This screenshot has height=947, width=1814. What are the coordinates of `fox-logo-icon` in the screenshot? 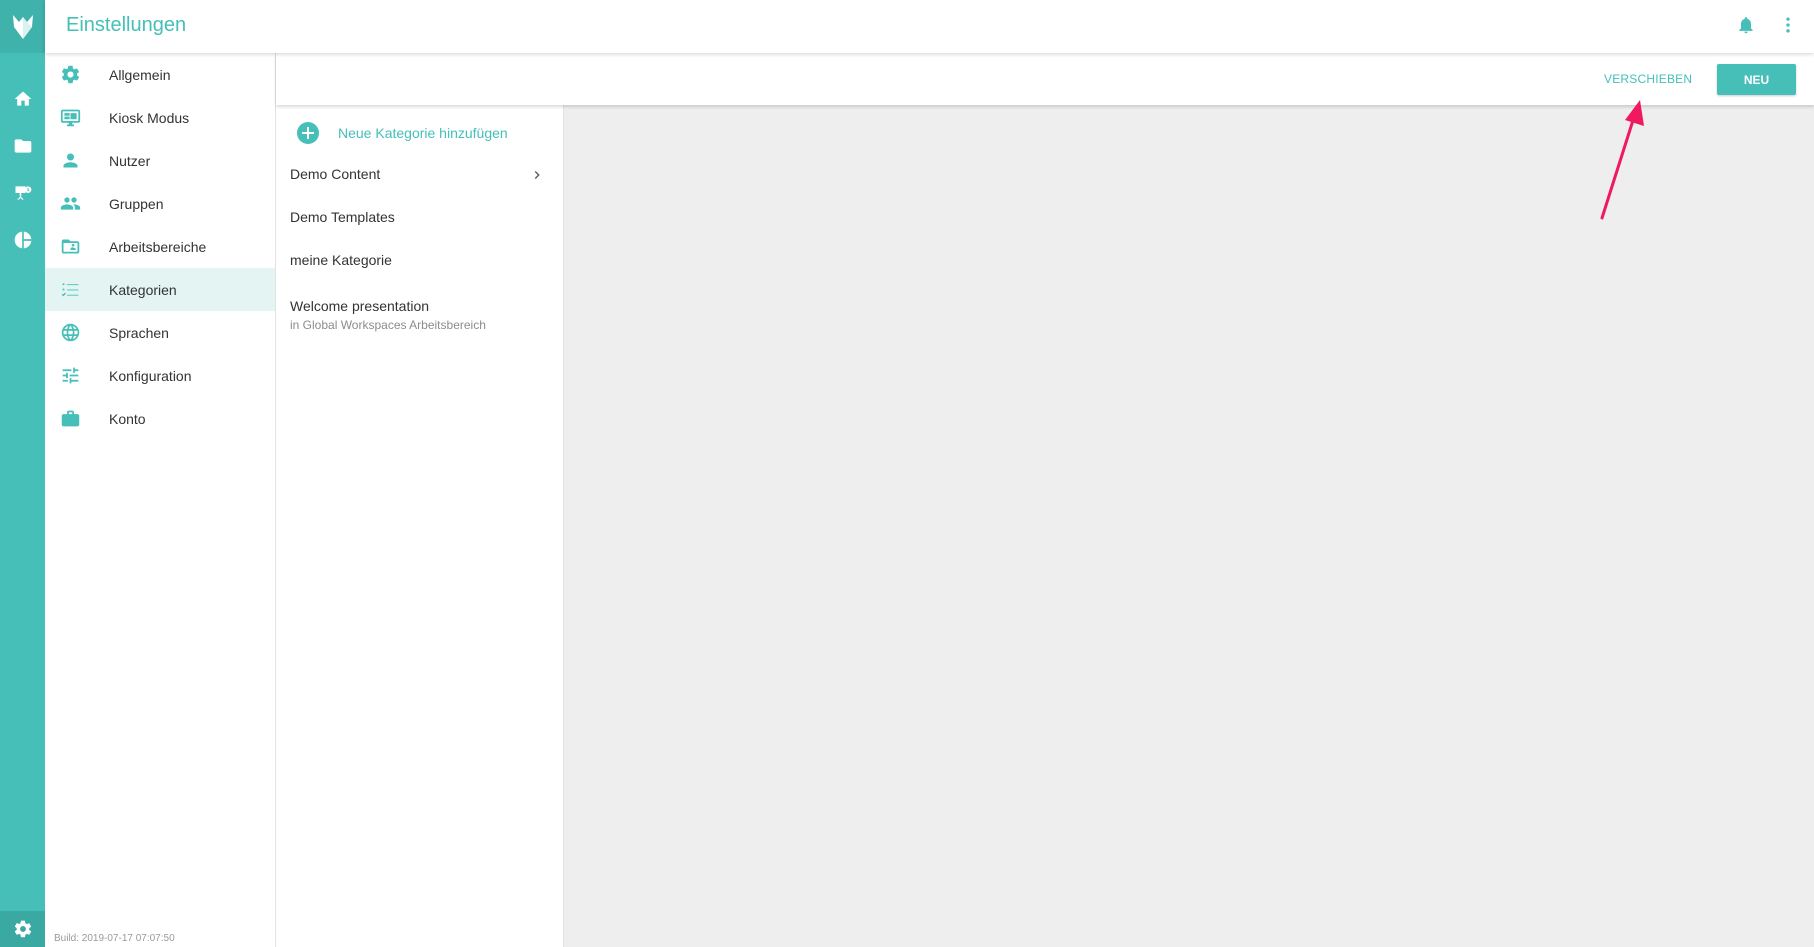 It's located at (22, 26).